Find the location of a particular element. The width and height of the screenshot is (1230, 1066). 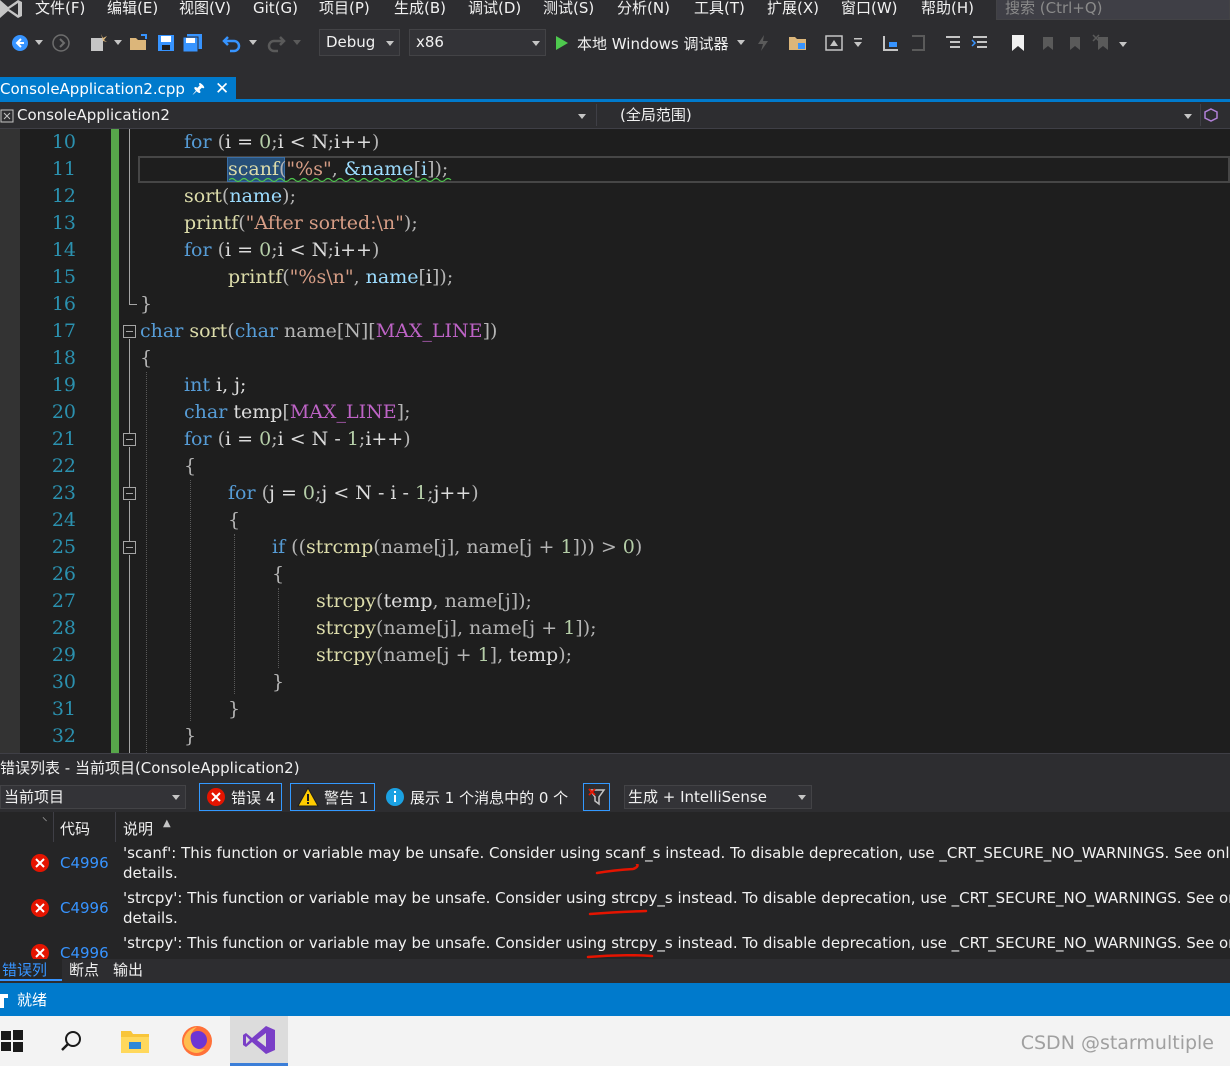

browser-link-icon is located at coordinates (834, 43).